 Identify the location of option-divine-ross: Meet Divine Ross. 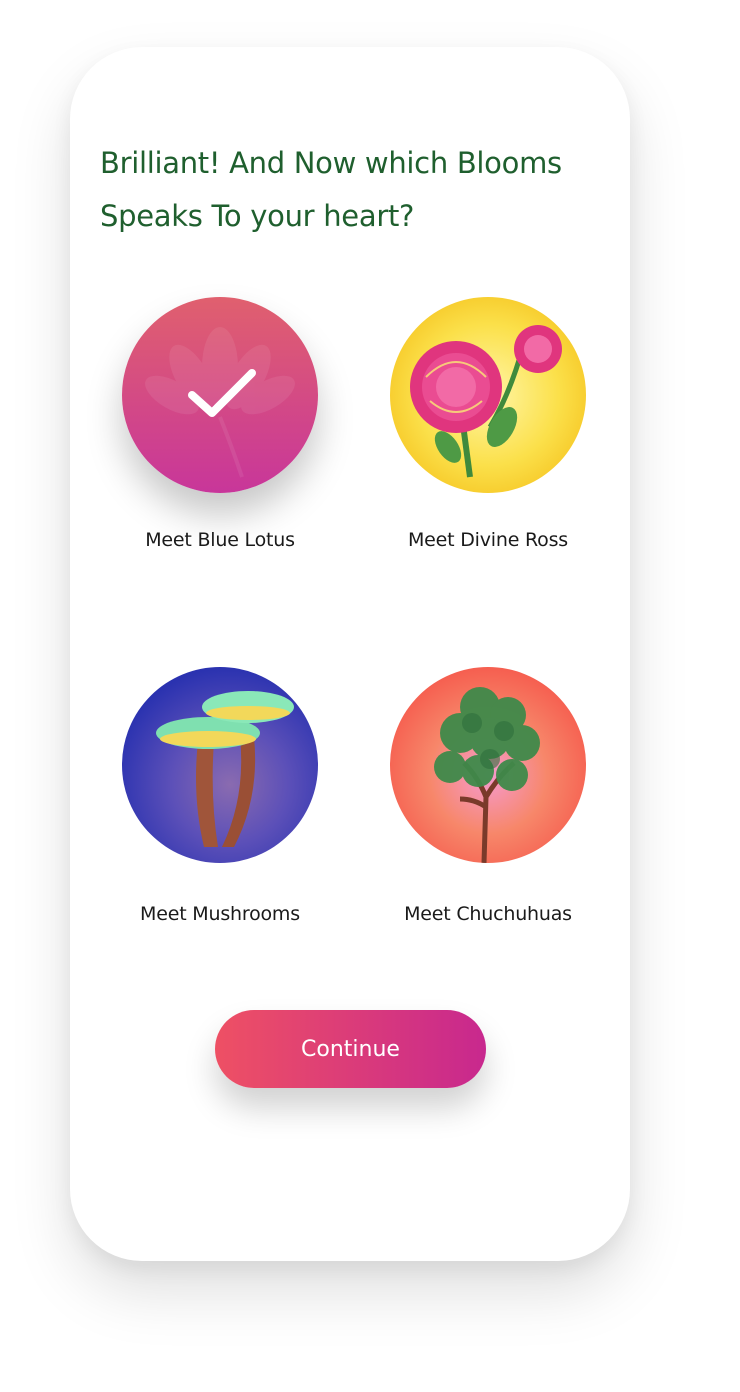
(488, 447).